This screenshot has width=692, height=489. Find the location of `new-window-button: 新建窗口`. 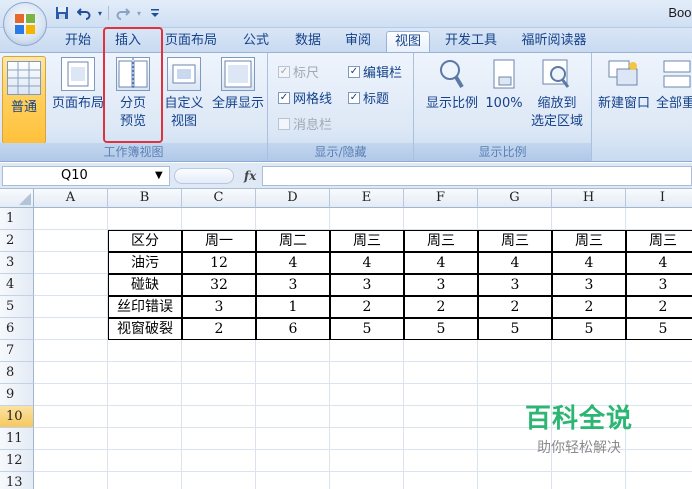

new-window-button: 新建窗口 is located at coordinates (624, 85).